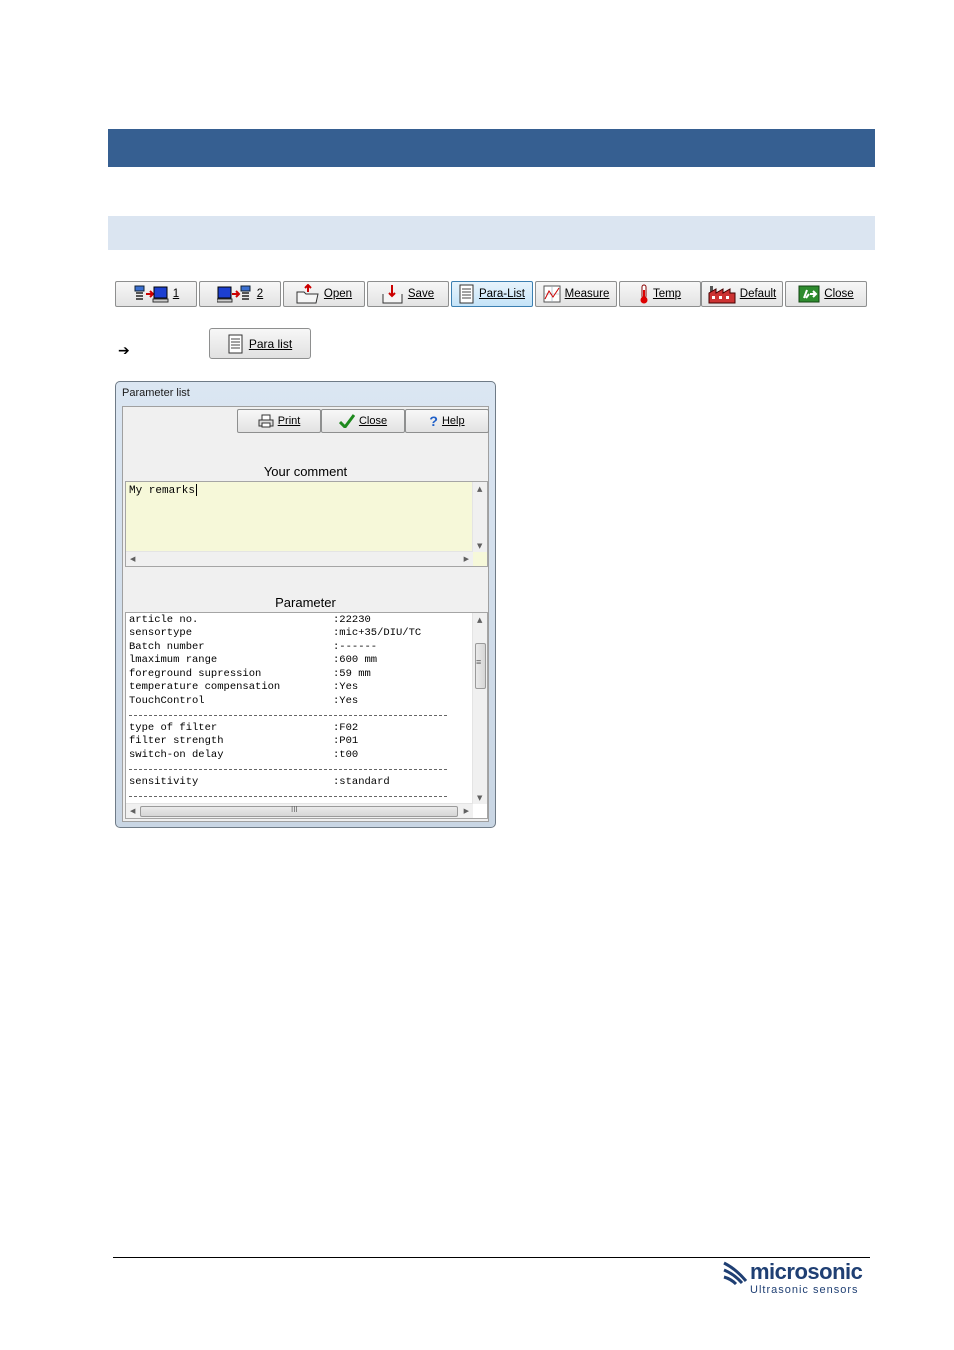 This screenshot has width=954, height=1350. I want to click on parameter-vertical-scrollbar: ▲ ≡ ▼, so click(479, 708).